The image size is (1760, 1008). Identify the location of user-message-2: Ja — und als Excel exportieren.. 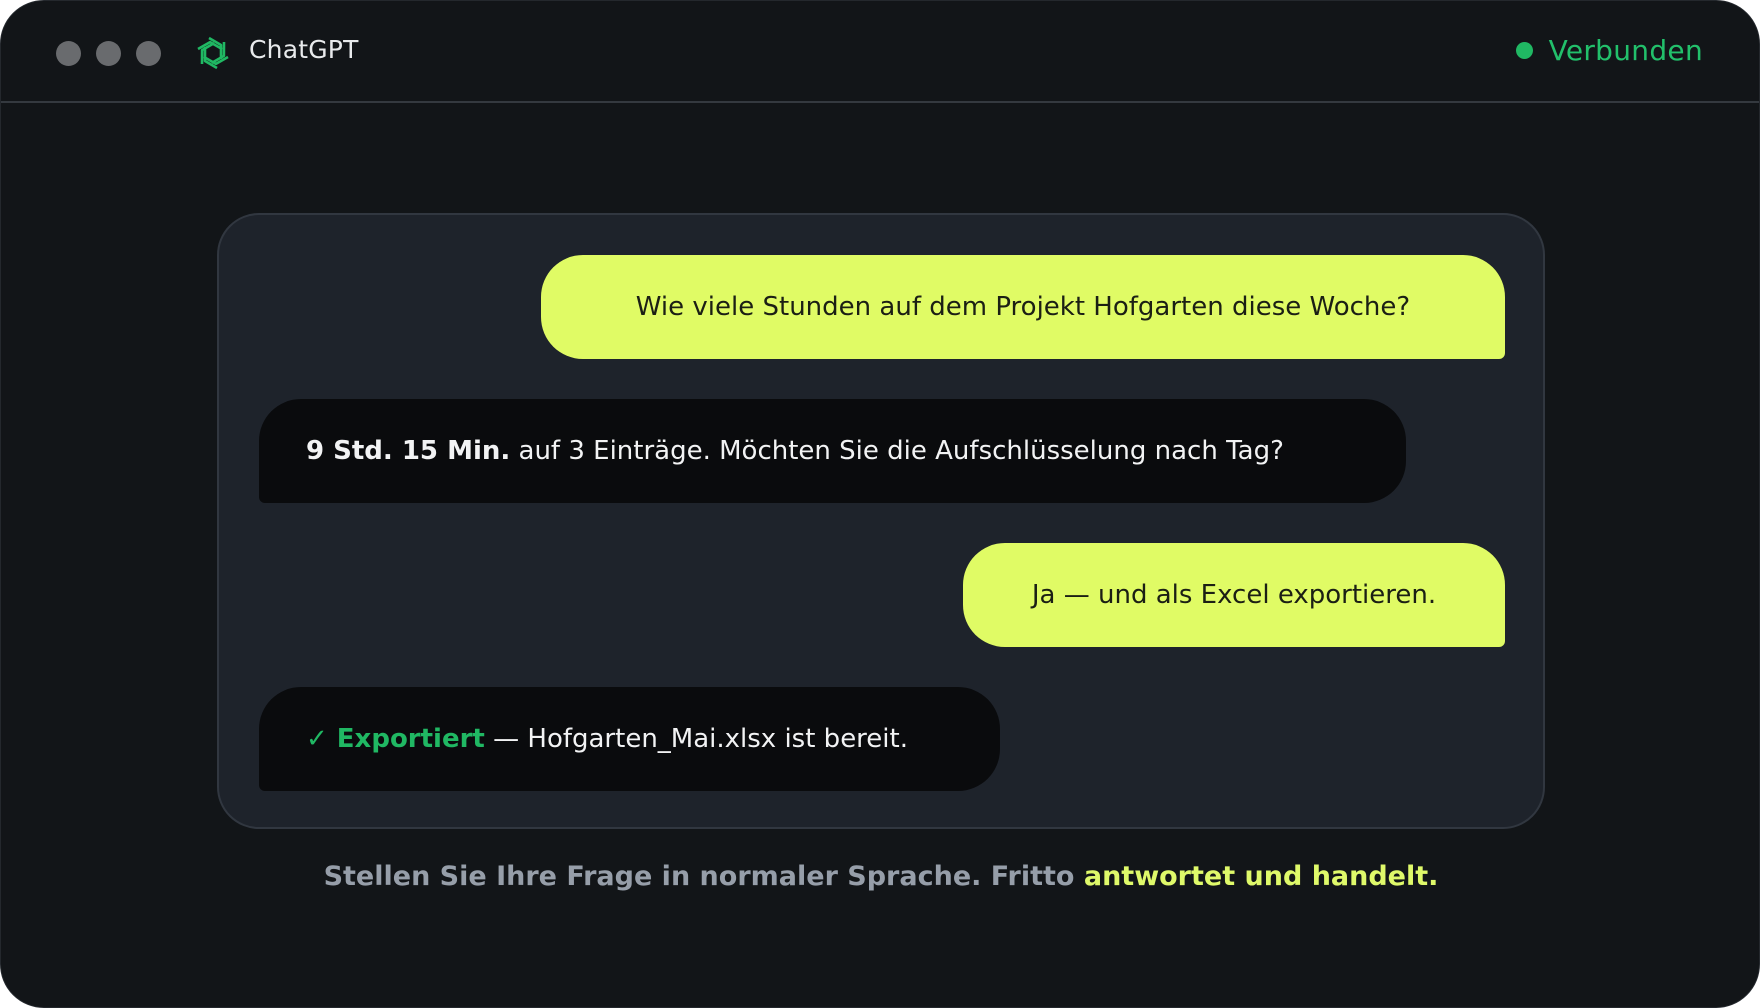
(1234, 595).